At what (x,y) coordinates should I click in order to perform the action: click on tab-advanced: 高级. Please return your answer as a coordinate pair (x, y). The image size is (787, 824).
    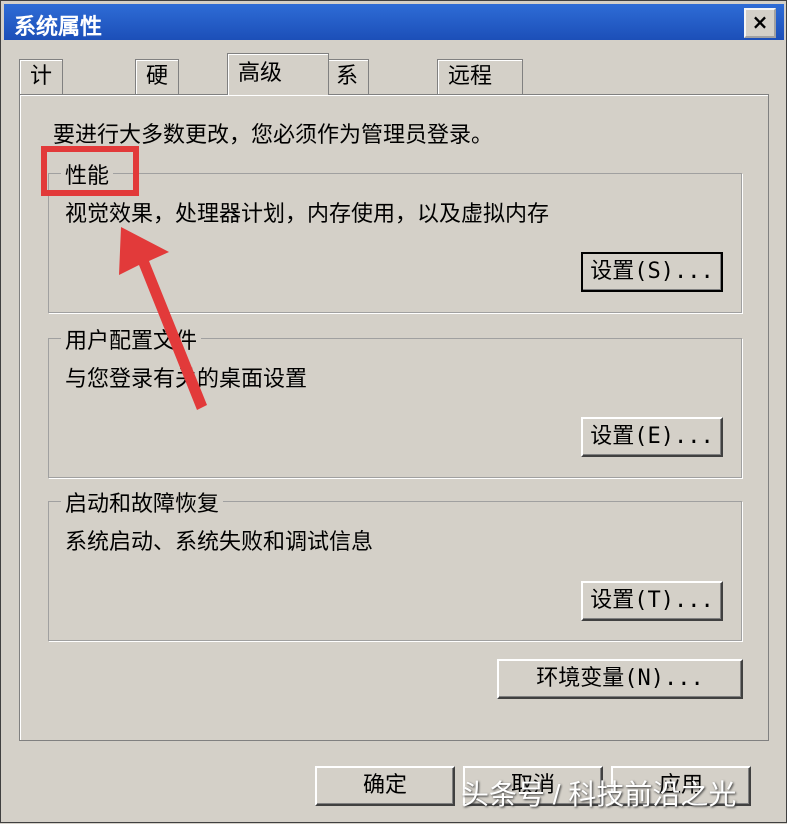
    Looking at the image, I should click on (278, 74).